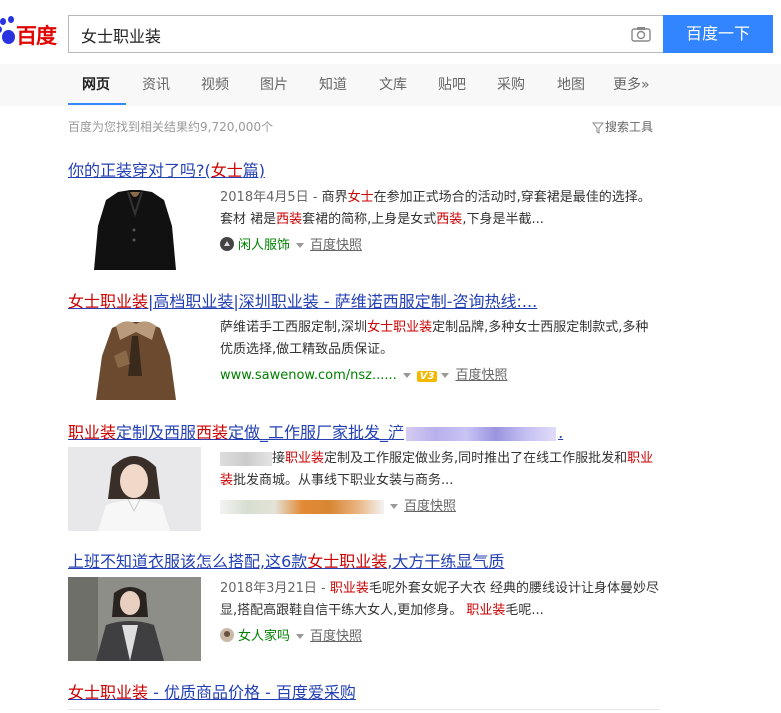  I want to click on search-input, so click(351, 35).